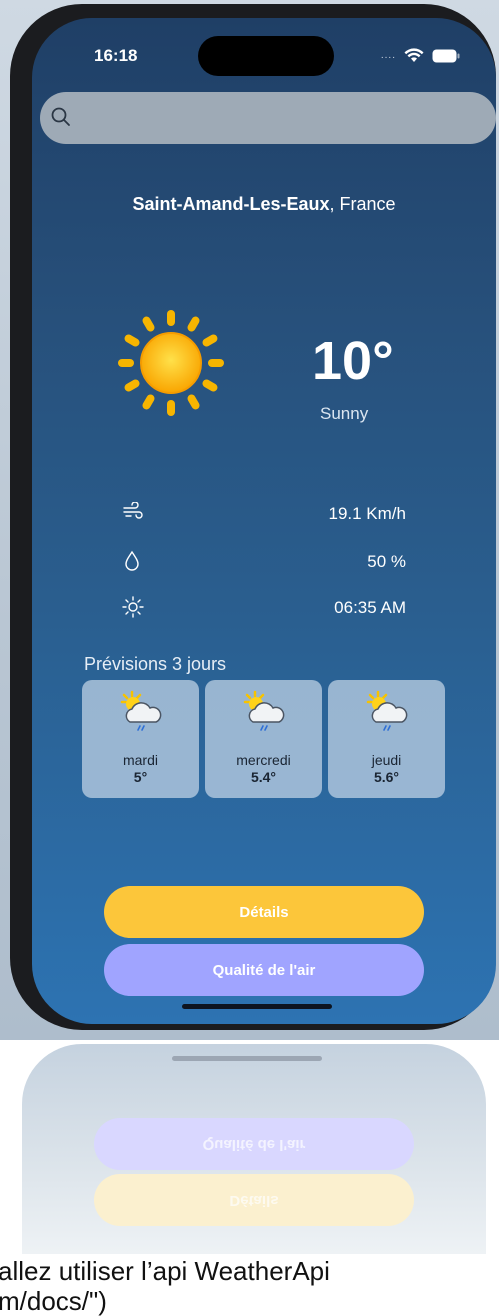  Describe the element at coordinates (362, 204) in the screenshot. I see `country-name: , France` at that location.